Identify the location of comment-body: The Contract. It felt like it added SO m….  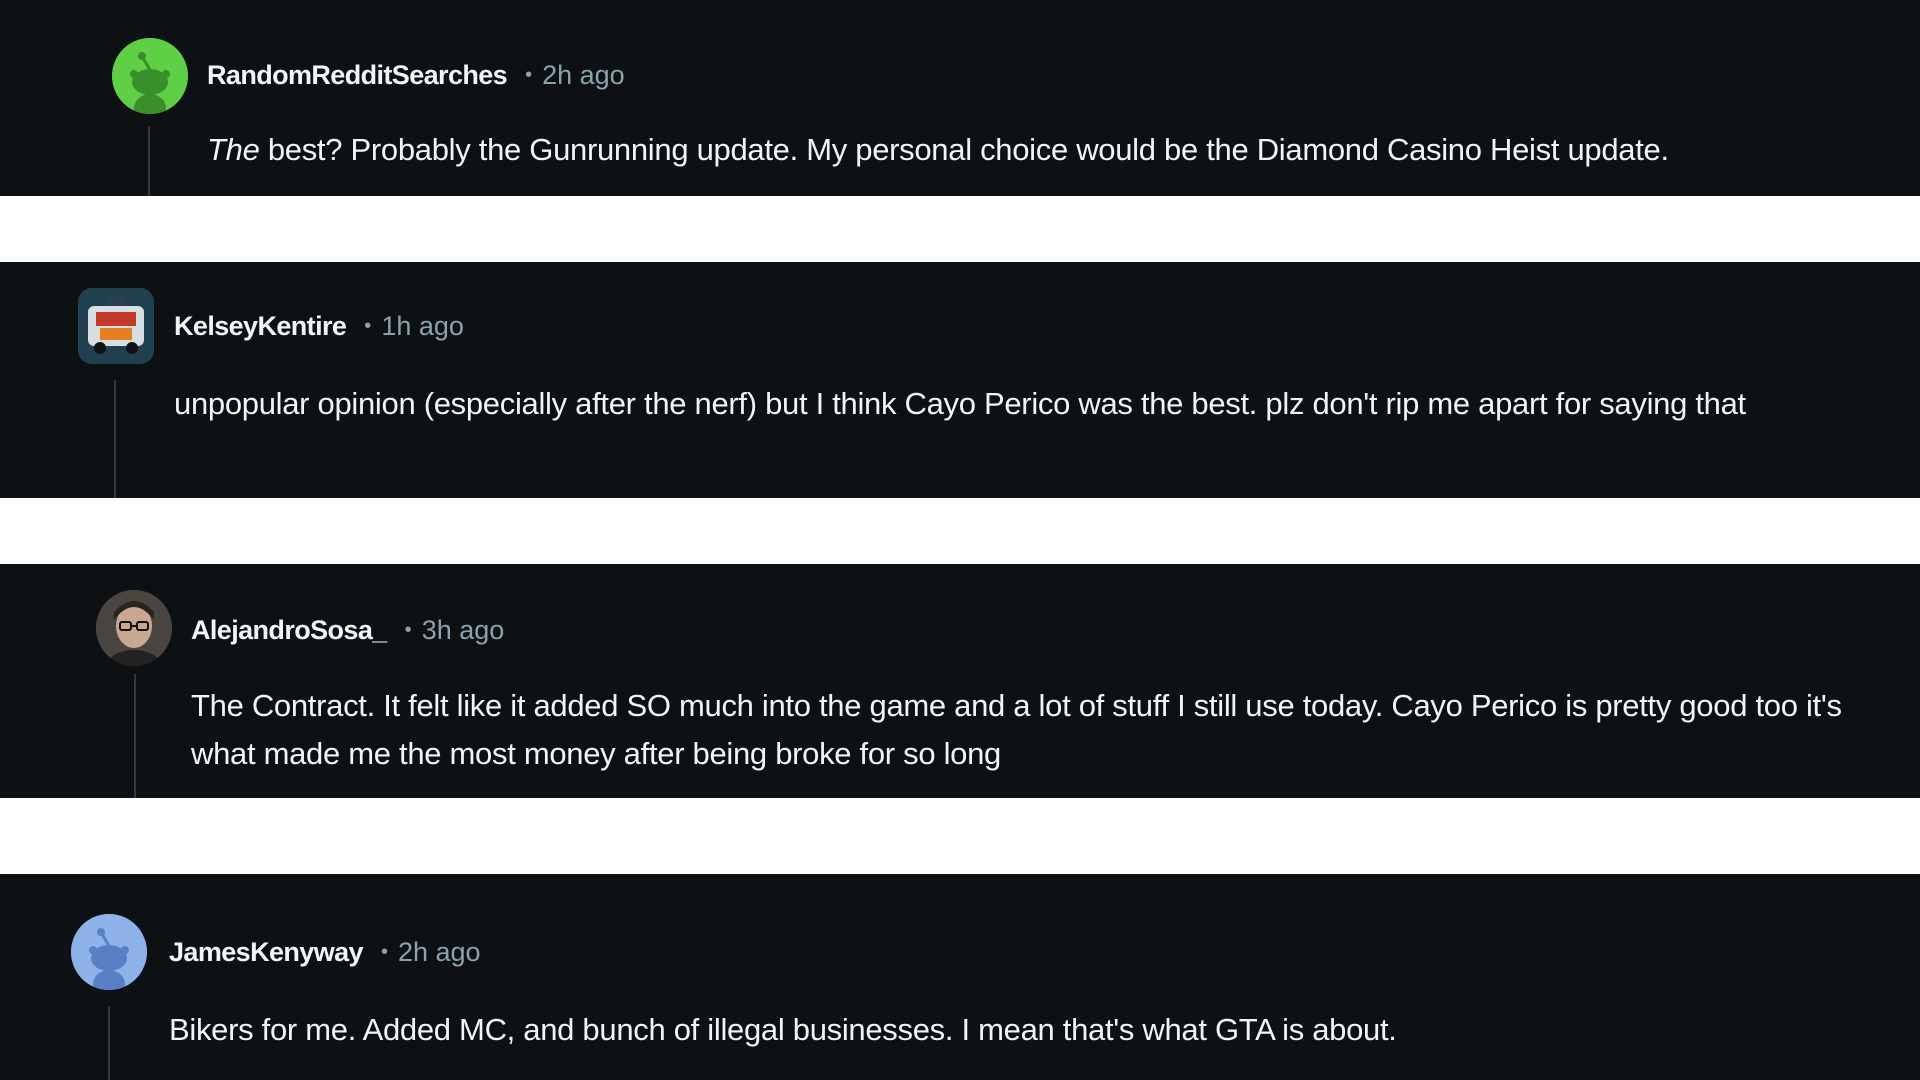
(1016, 729).